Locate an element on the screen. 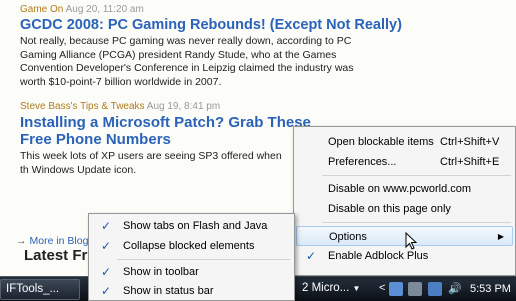  entry-source: Steve Bass's Tips & Tweaks is located at coordinates (82, 106).